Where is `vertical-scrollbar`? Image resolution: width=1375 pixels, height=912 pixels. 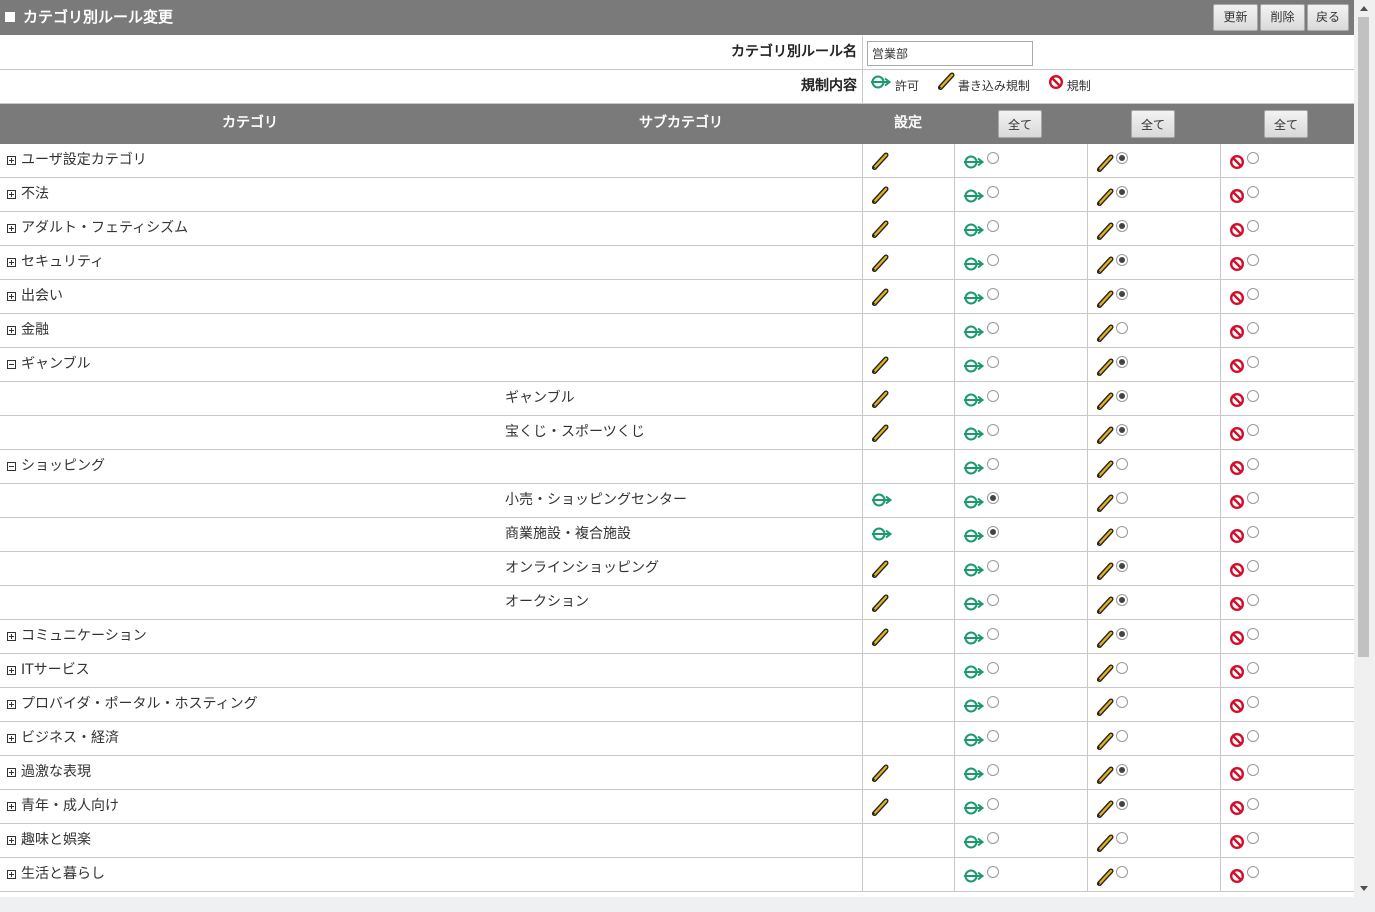 vertical-scrollbar is located at coordinates (1364, 448).